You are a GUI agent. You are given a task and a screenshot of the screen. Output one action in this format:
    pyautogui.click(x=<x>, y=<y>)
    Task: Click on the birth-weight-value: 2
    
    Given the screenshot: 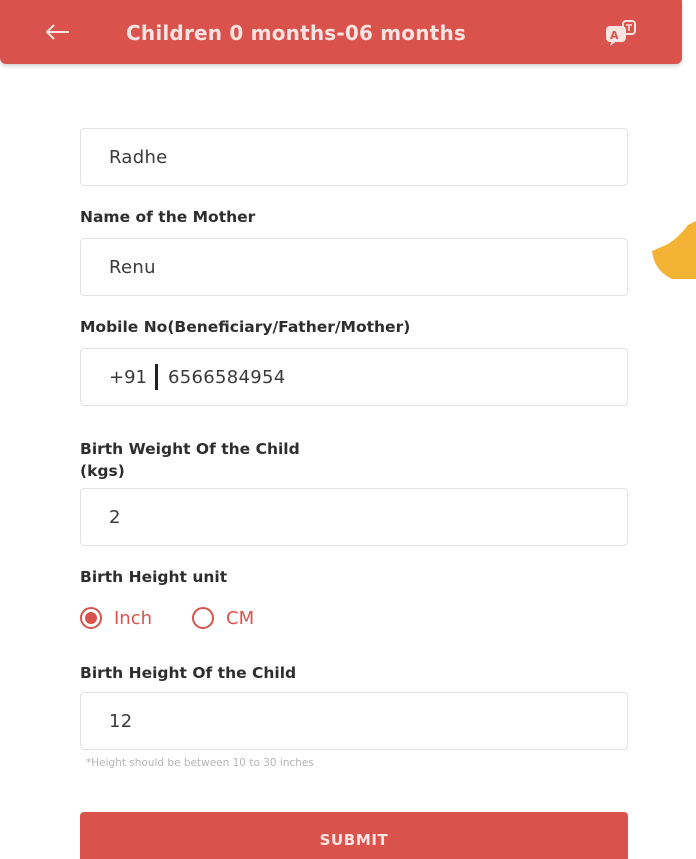 What is the action you would take?
    pyautogui.click(x=115, y=517)
    